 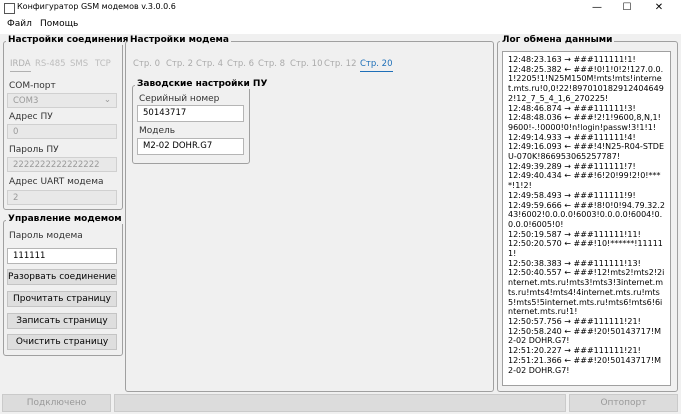 I want to click on tab-page-4: Стр. 4, so click(x=209, y=64).